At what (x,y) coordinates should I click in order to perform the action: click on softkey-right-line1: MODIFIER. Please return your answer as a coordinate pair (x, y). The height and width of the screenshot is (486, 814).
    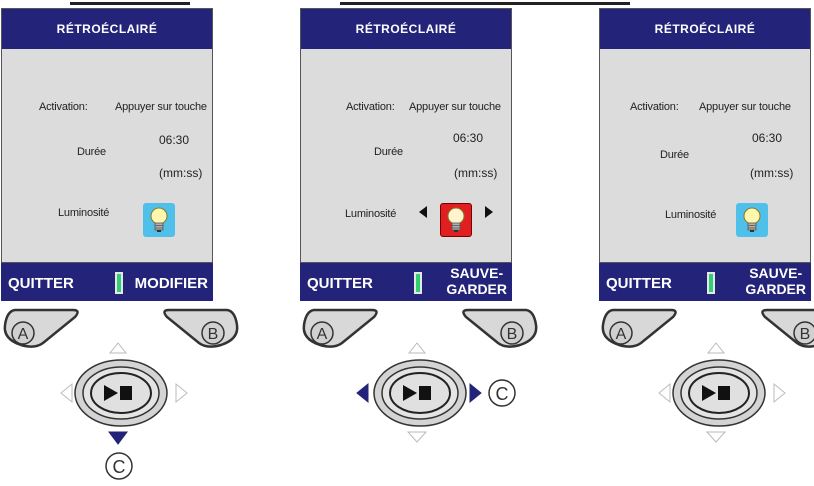
    Looking at the image, I should click on (171, 283).